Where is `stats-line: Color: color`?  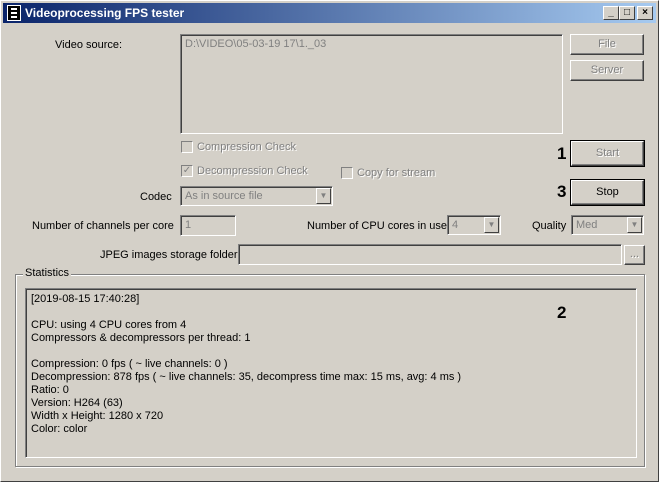 stats-line: Color: color is located at coordinates (59, 429).